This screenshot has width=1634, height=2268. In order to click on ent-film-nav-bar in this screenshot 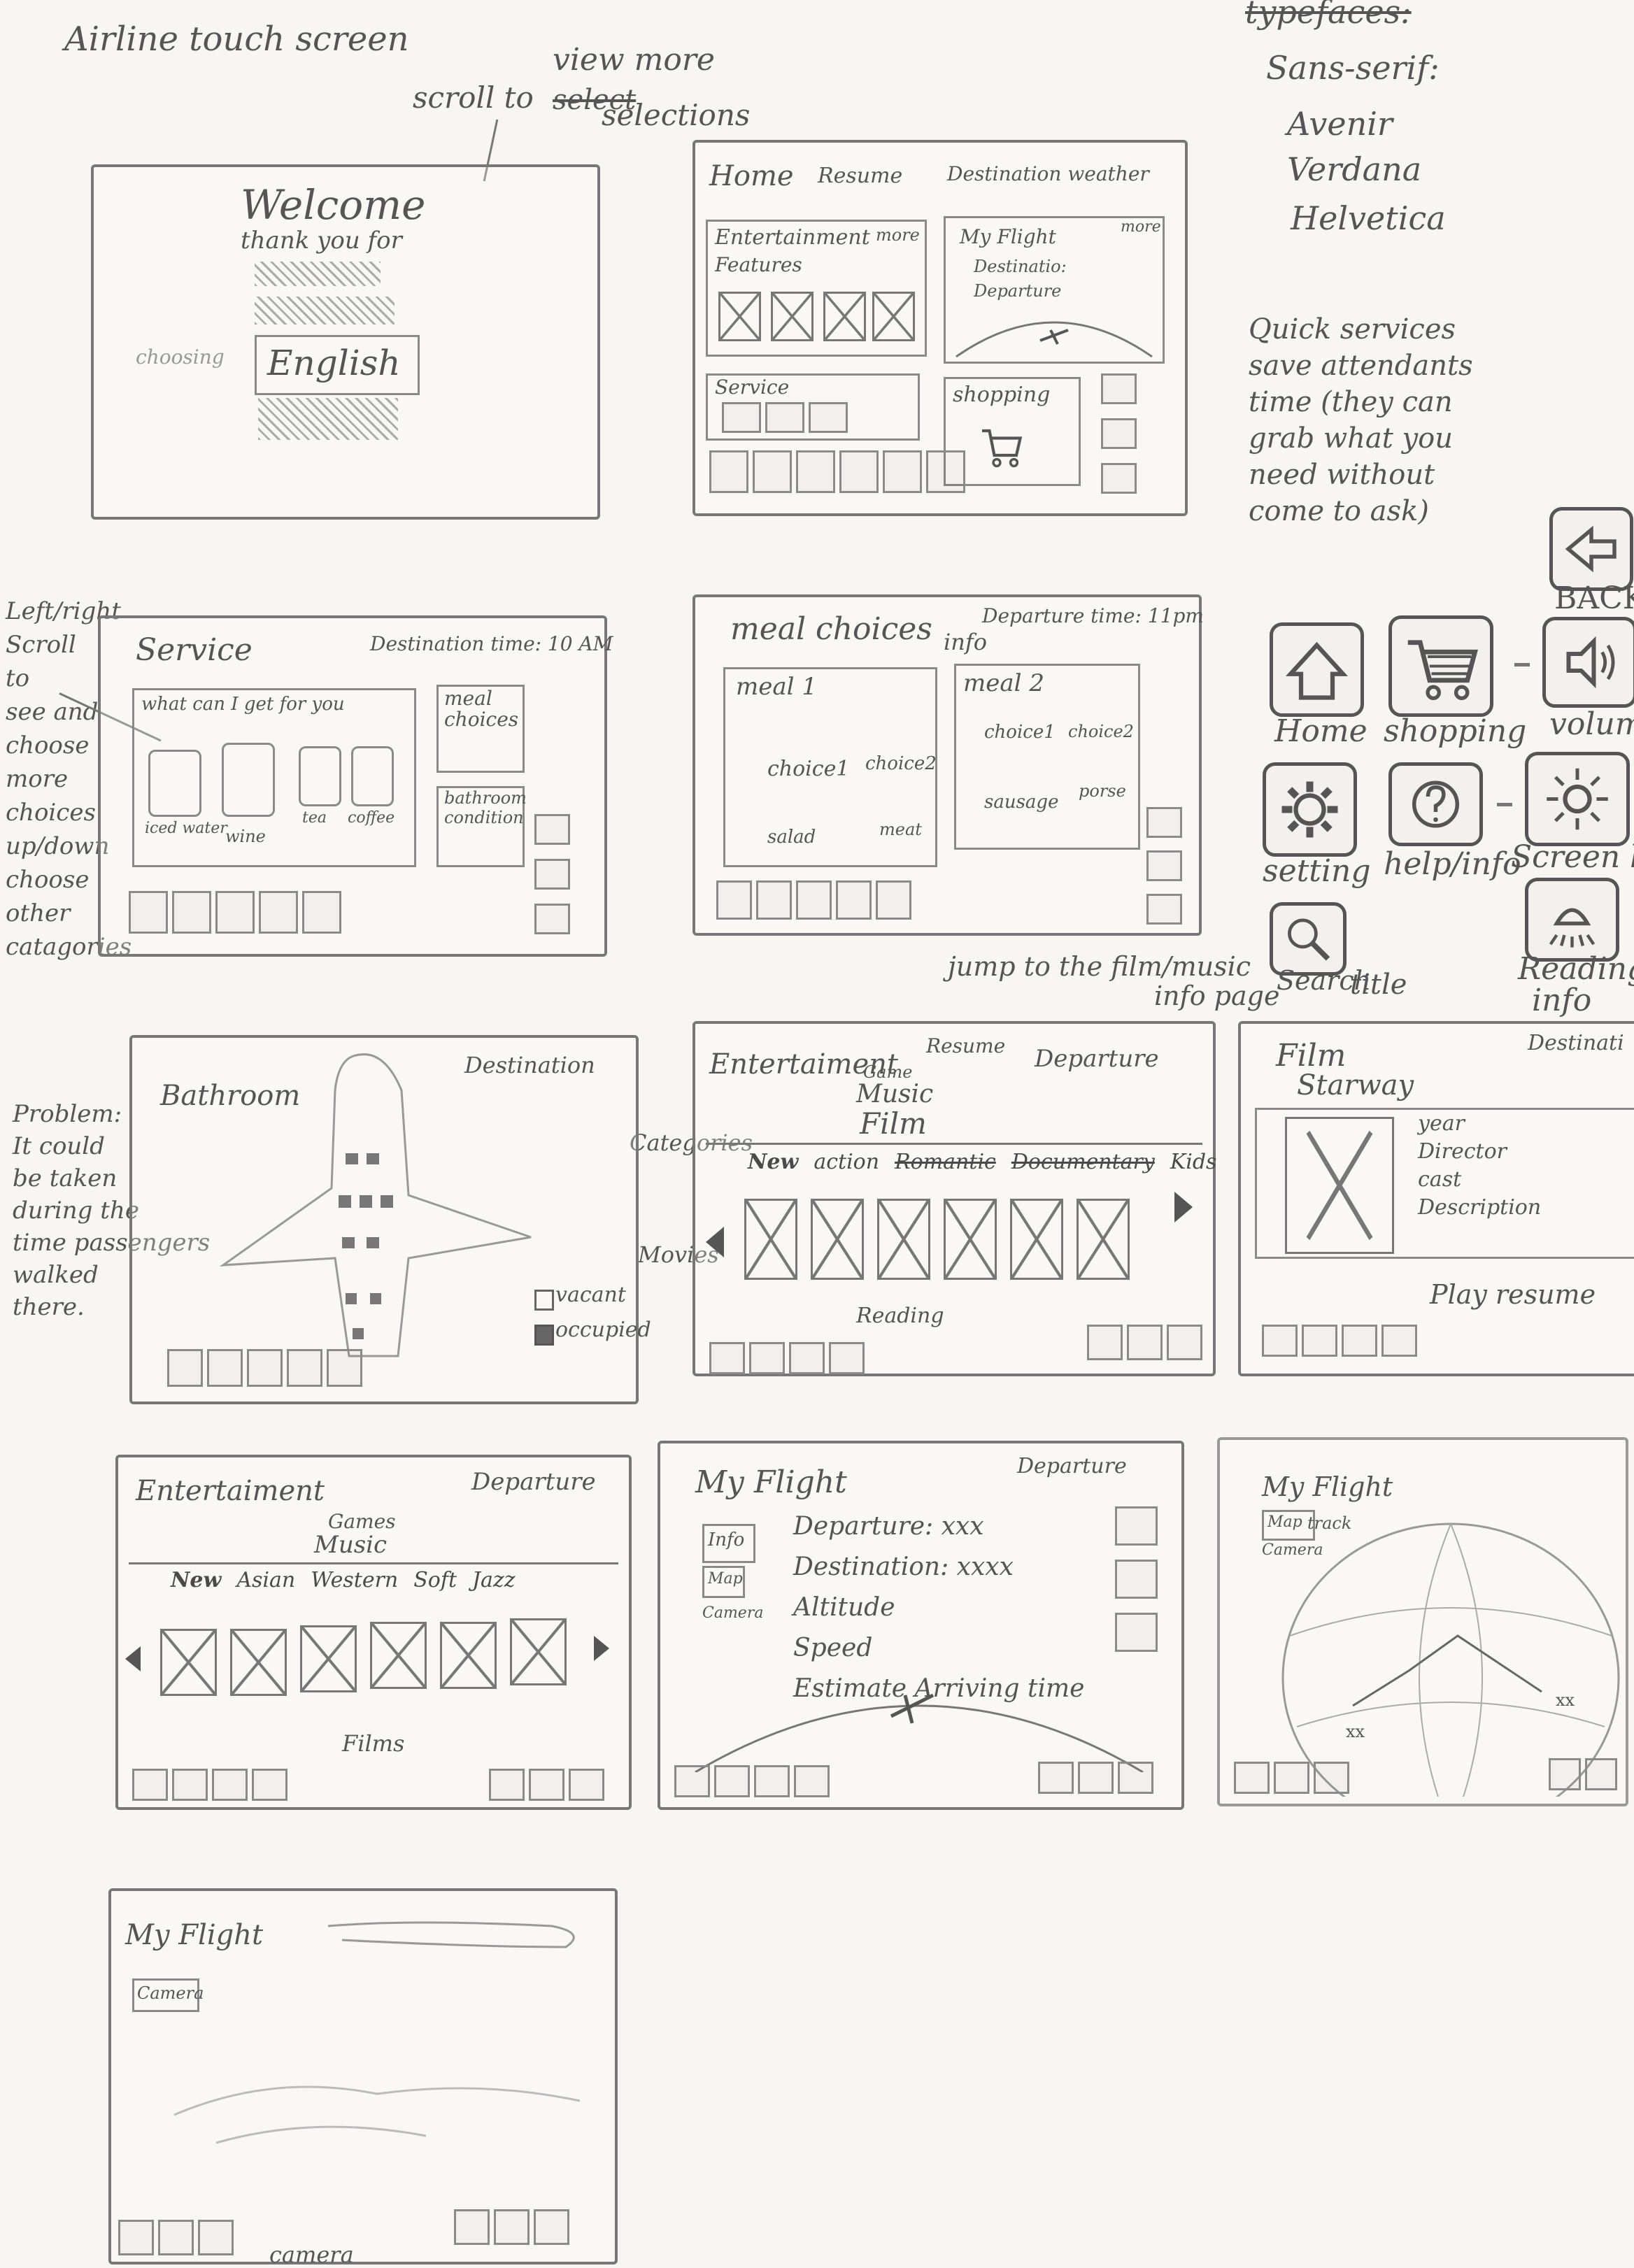, I will do `click(787, 1358)`.